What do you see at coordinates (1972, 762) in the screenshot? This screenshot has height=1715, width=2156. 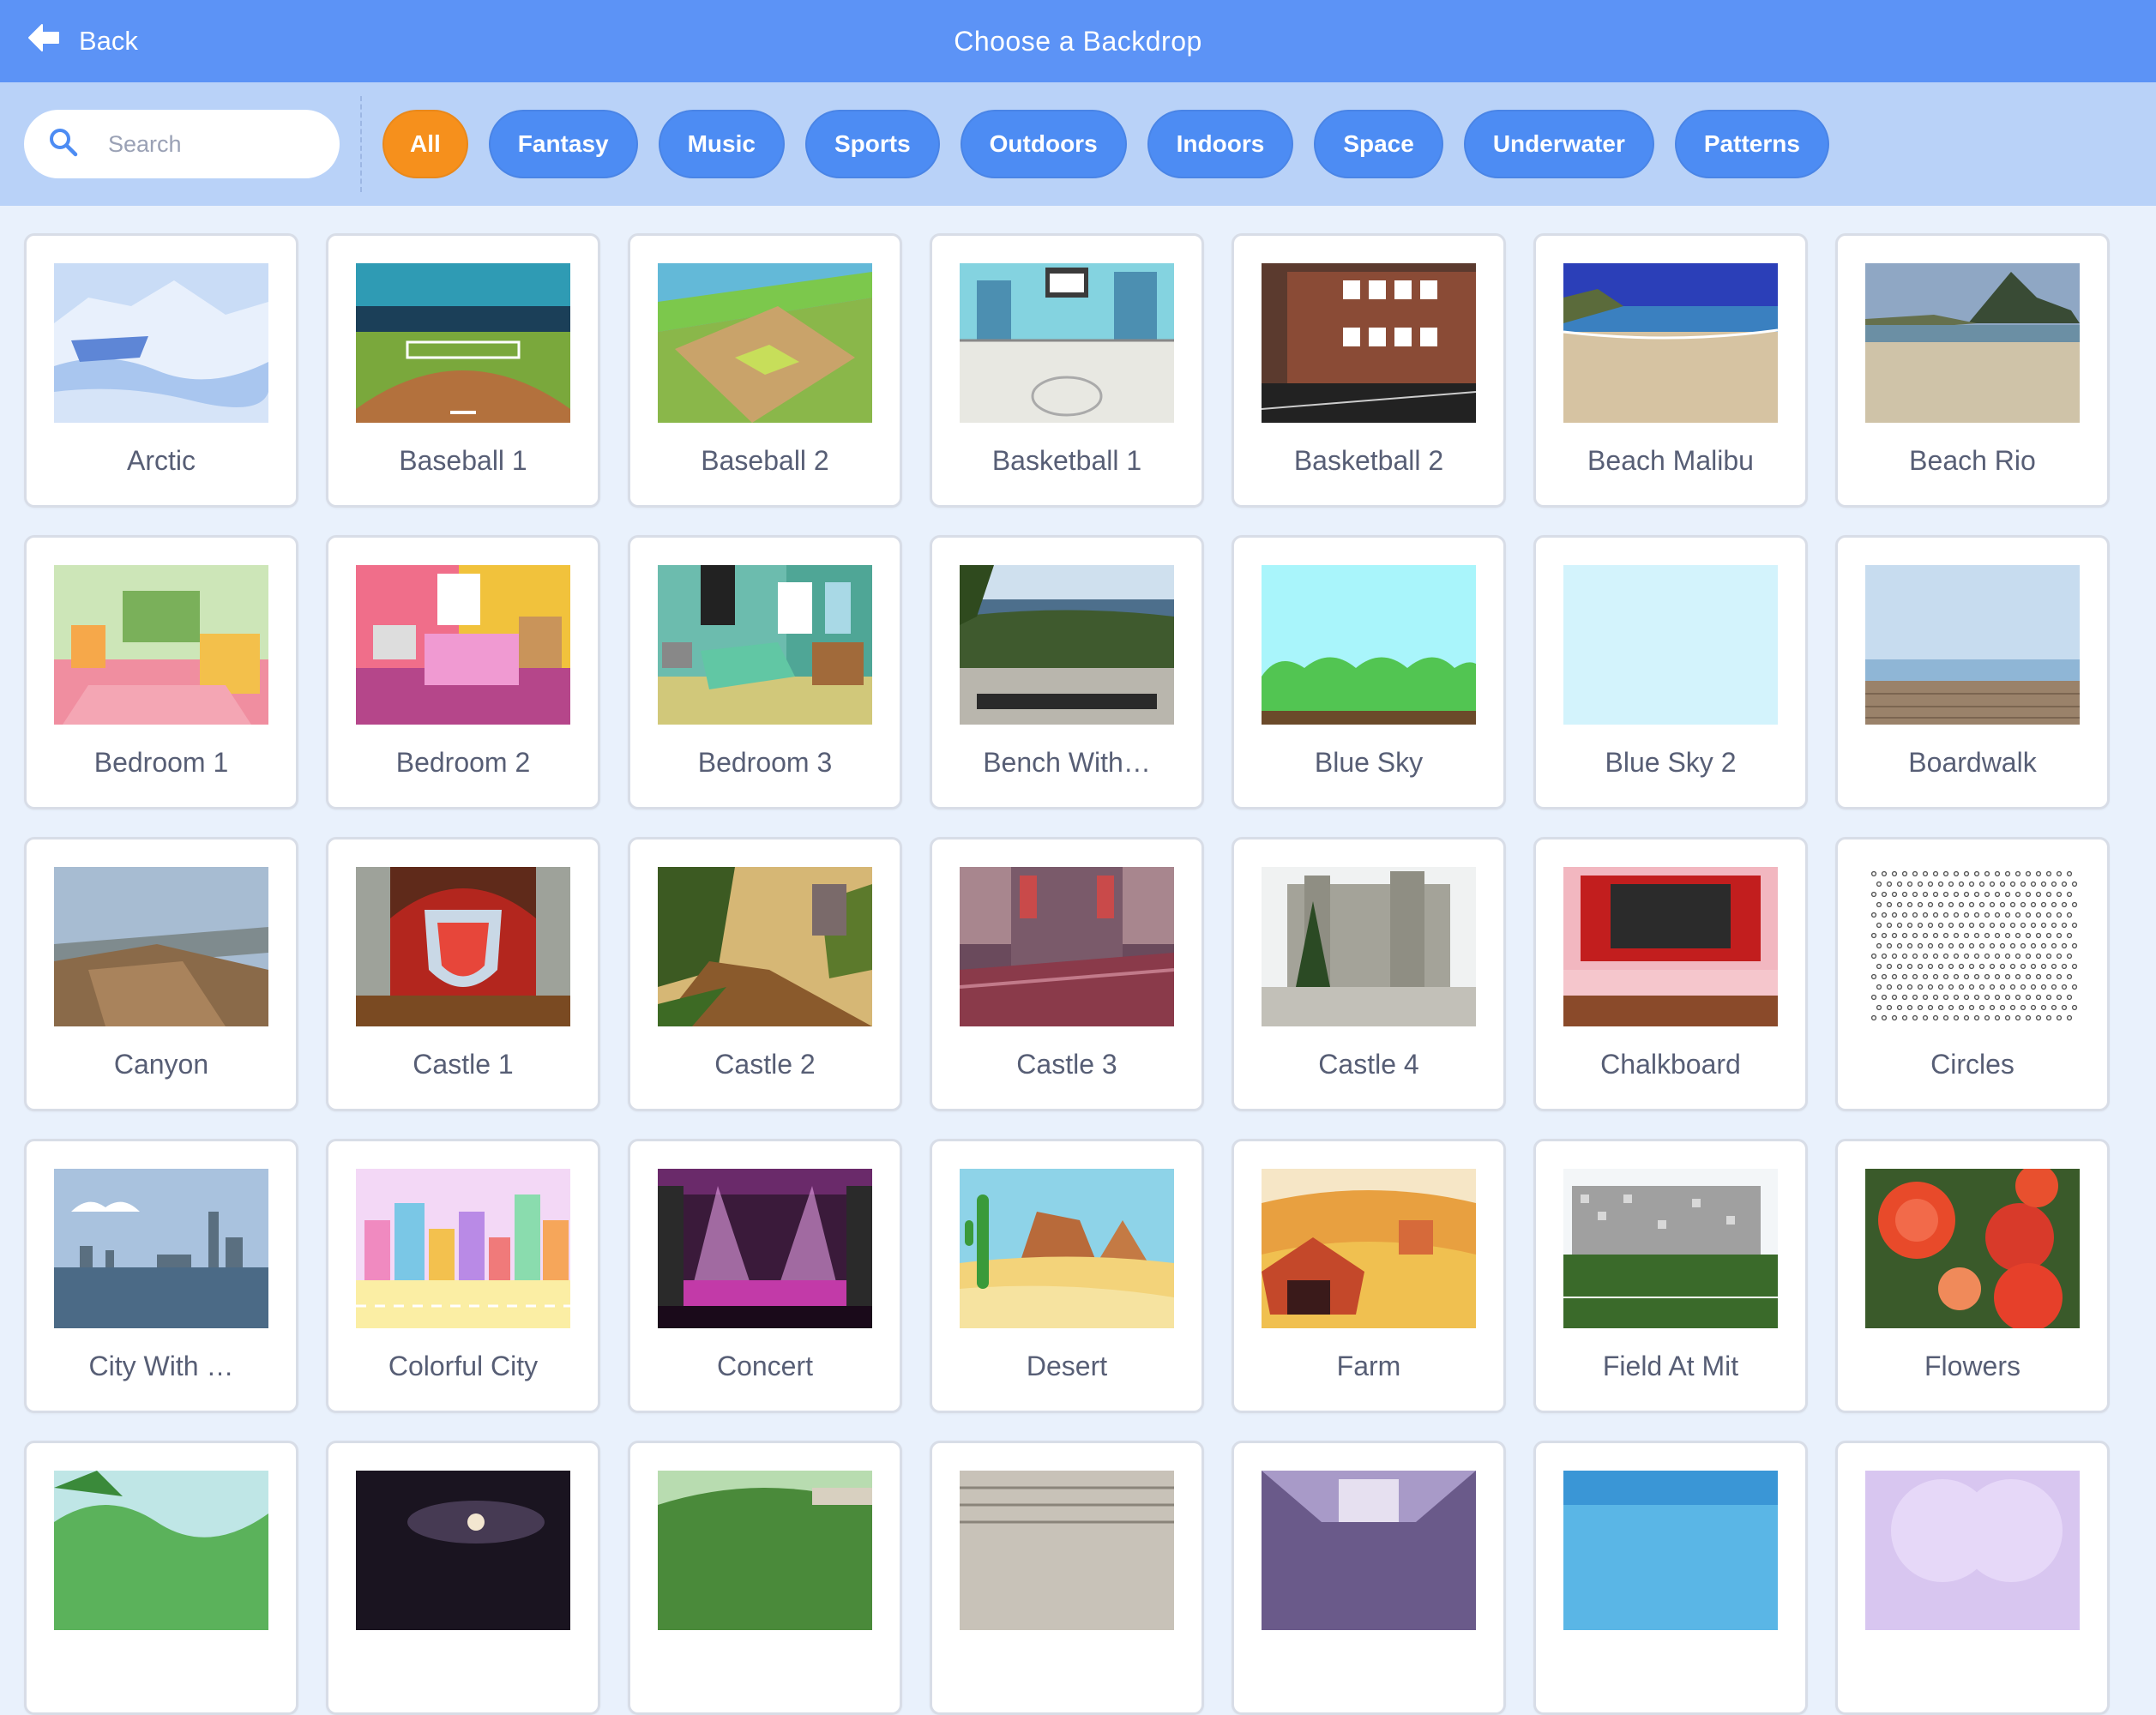 I see `backdrop-name: Boardwalk` at bounding box center [1972, 762].